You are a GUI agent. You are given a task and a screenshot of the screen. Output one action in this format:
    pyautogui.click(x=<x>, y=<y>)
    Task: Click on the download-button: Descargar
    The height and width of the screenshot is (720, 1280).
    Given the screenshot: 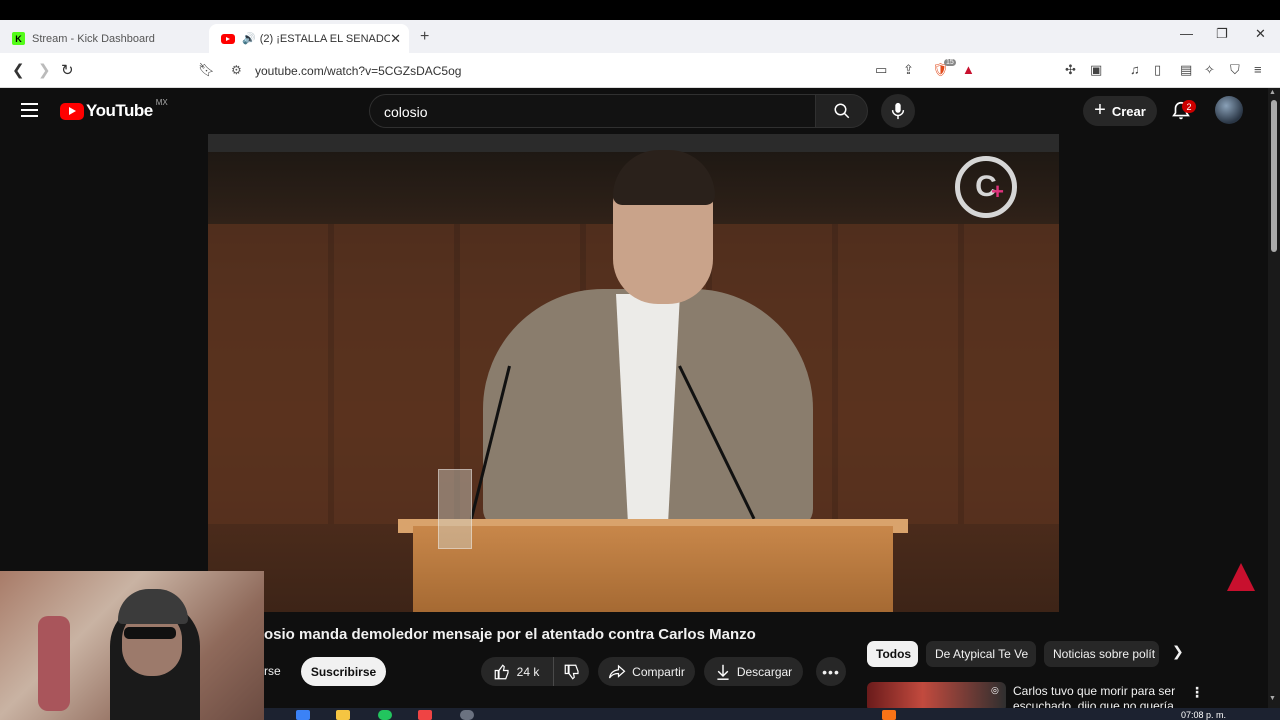 What is the action you would take?
    pyautogui.click(x=753, y=671)
    